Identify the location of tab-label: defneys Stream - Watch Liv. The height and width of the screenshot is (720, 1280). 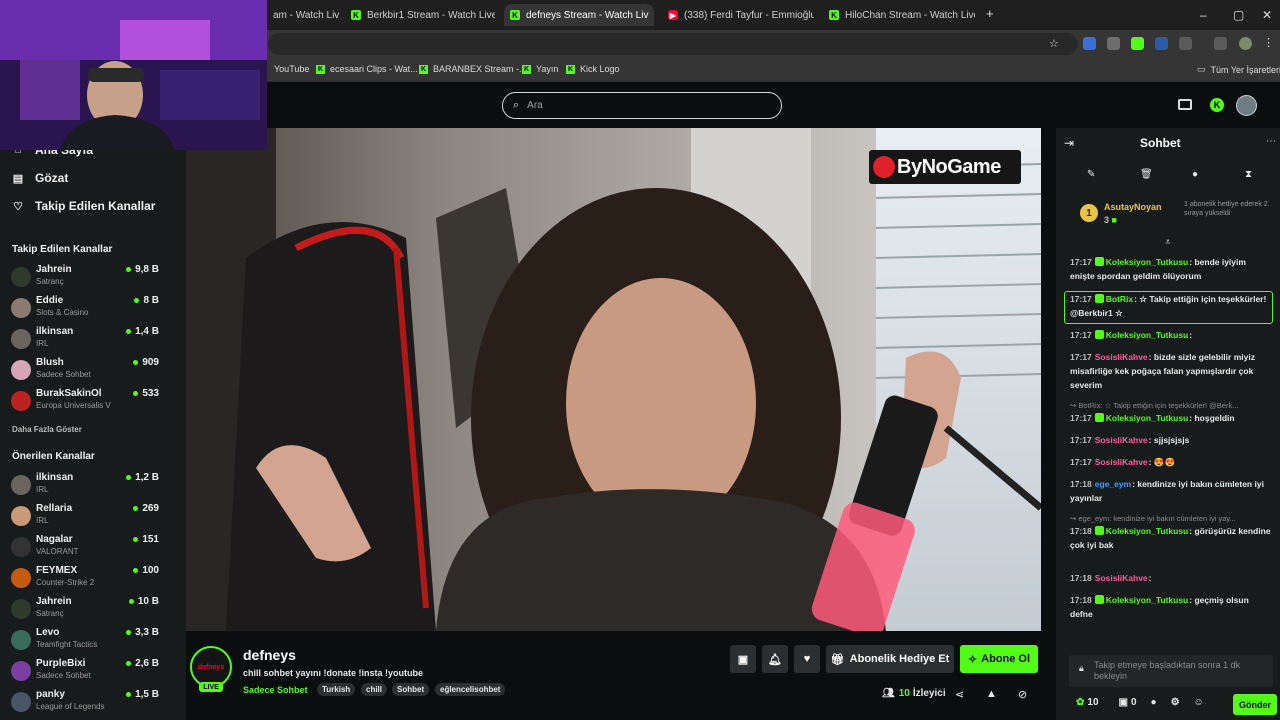
(587, 15).